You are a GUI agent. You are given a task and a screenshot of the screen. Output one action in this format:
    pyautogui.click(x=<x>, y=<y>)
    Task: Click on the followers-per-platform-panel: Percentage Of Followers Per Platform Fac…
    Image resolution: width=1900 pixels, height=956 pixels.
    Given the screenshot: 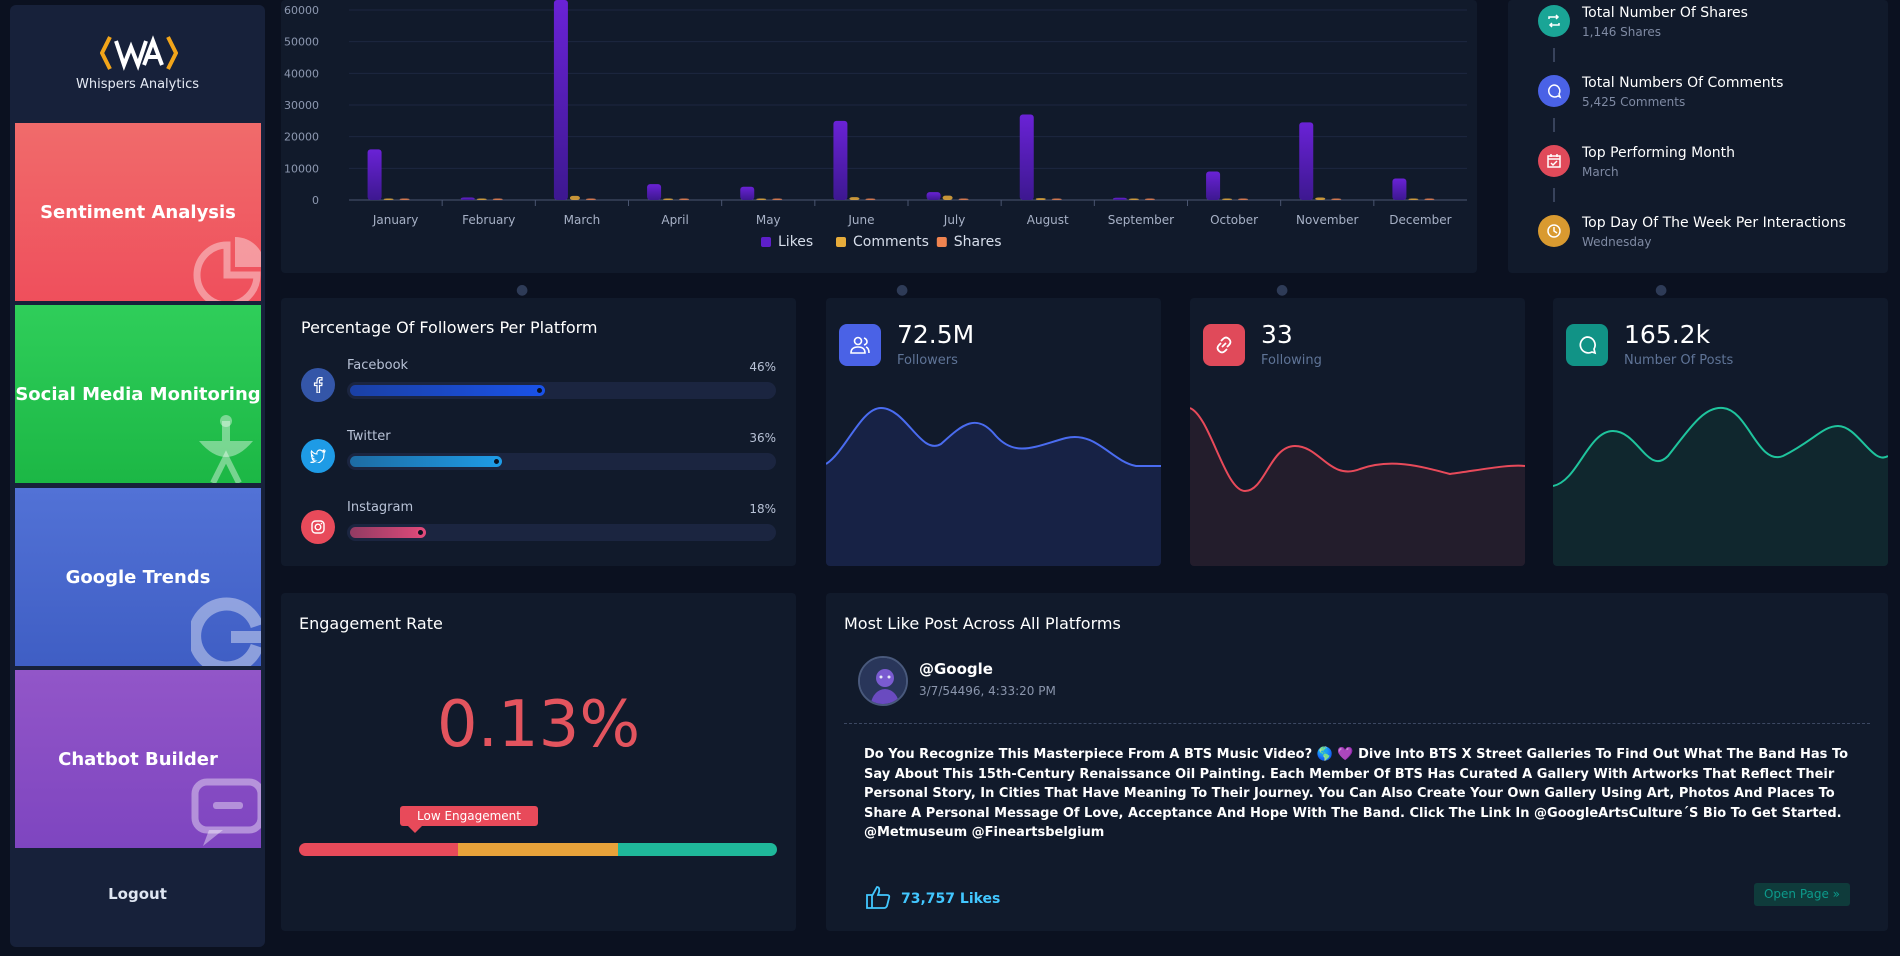 What is the action you would take?
    pyautogui.click(x=538, y=432)
    